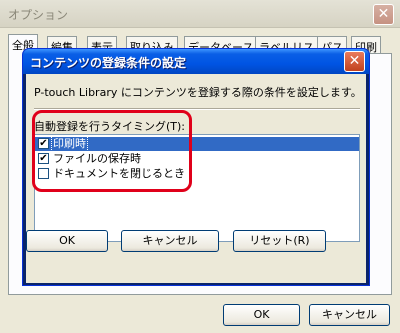 The height and width of the screenshot is (333, 400). What do you see at coordinates (196, 61) in the screenshot?
I see `dialog-titlebar: コンテンツの登録条件の設定 ✕` at bounding box center [196, 61].